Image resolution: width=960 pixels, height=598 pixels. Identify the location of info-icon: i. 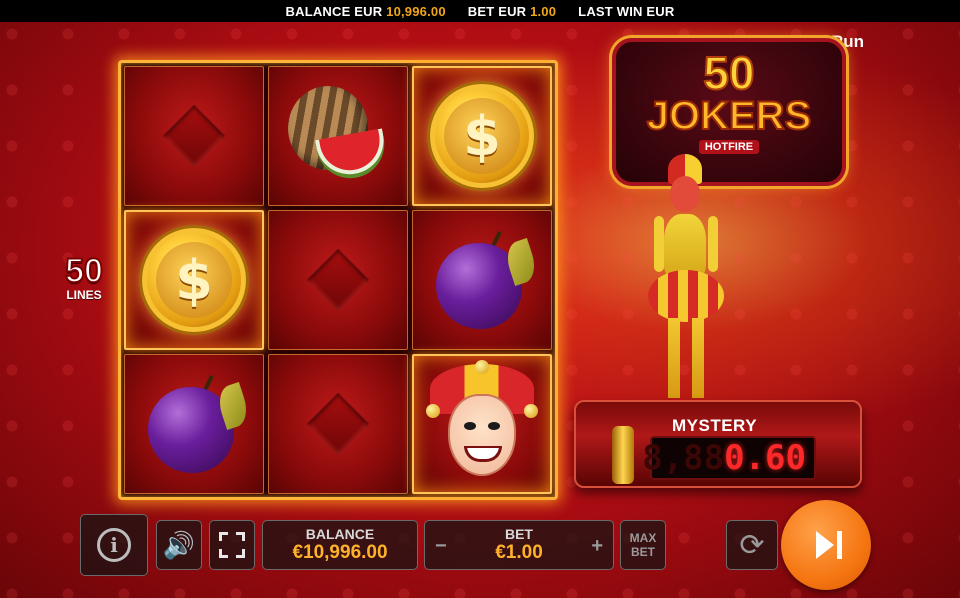
(114, 545).